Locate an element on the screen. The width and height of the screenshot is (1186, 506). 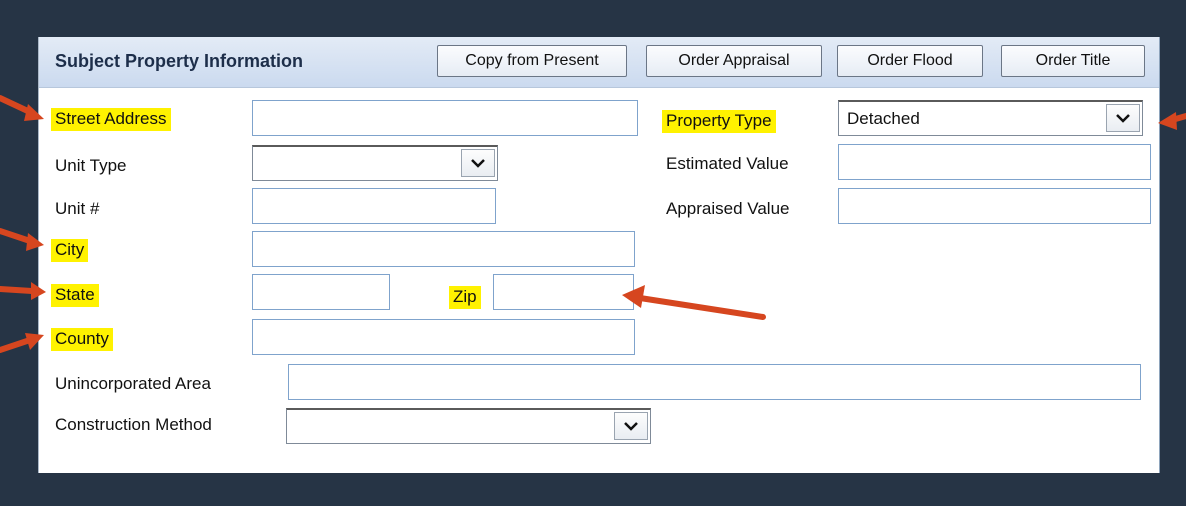
unit-number-input is located at coordinates (374, 206).